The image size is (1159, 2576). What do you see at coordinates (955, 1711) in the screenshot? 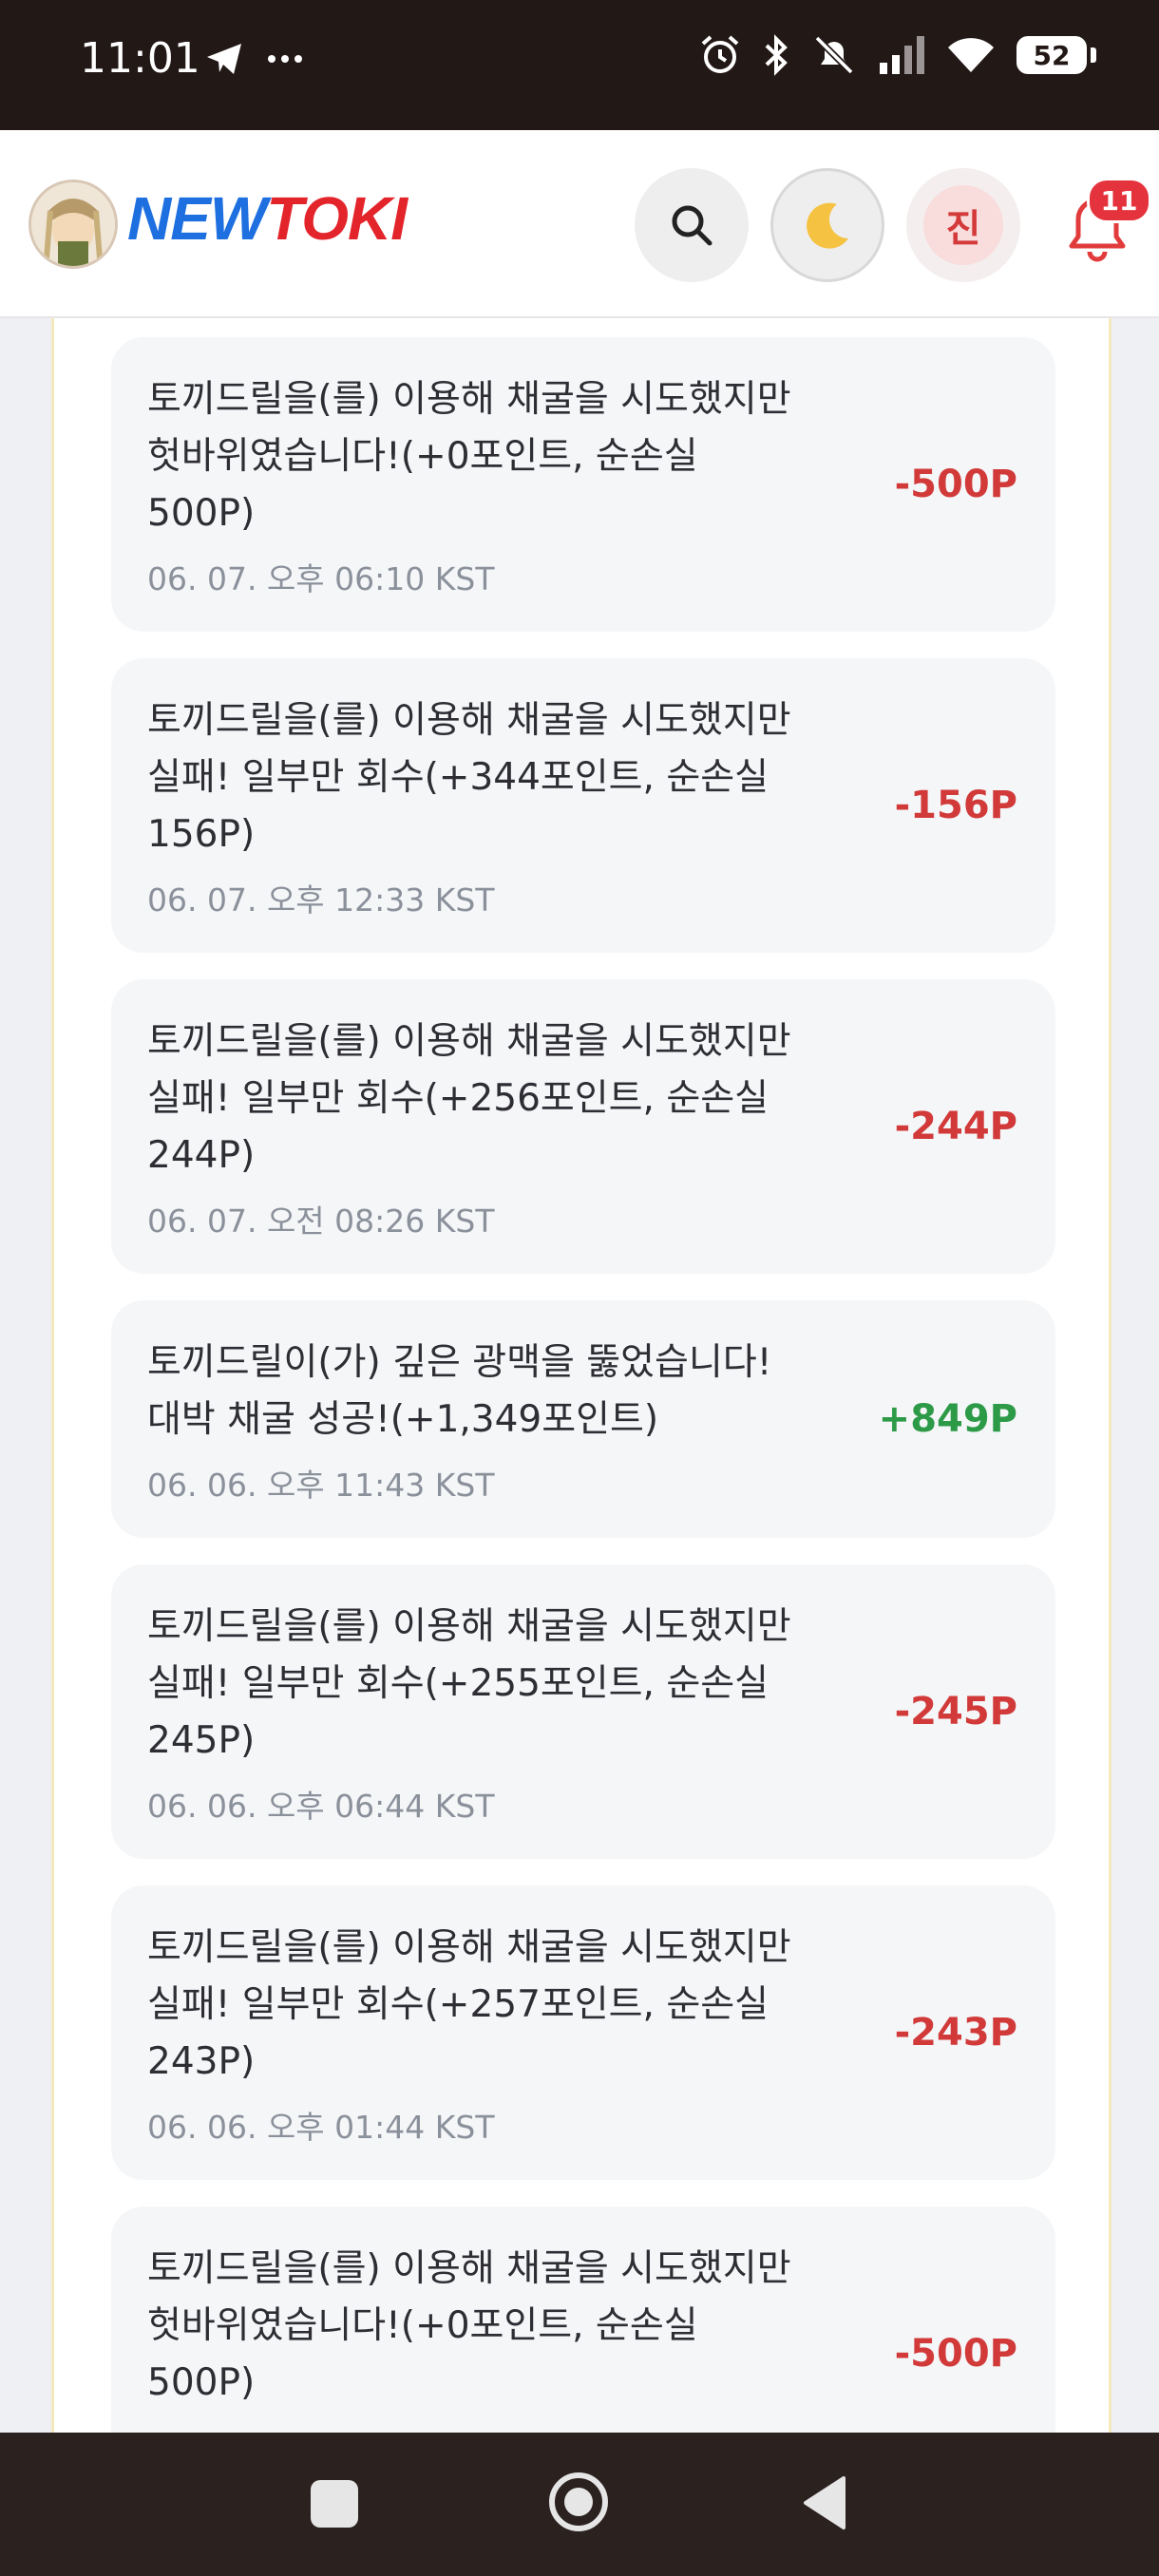
I see `item-amount: -245P` at bounding box center [955, 1711].